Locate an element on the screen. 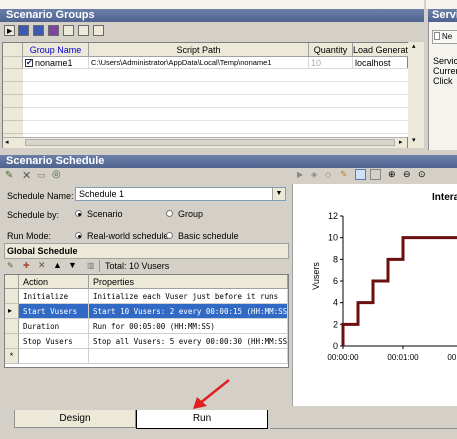  add-vusers-icon is located at coordinates (23, 30).